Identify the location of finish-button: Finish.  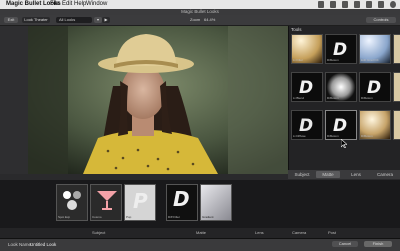
(378, 244).